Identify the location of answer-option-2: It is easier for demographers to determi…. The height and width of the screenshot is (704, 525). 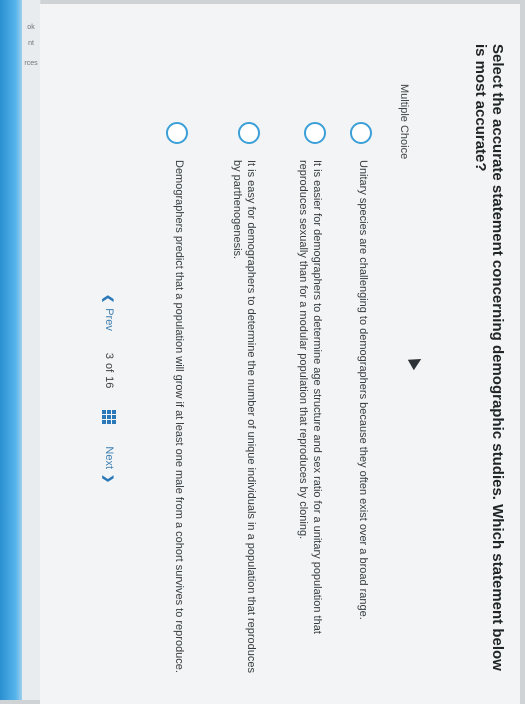
(311, 402).